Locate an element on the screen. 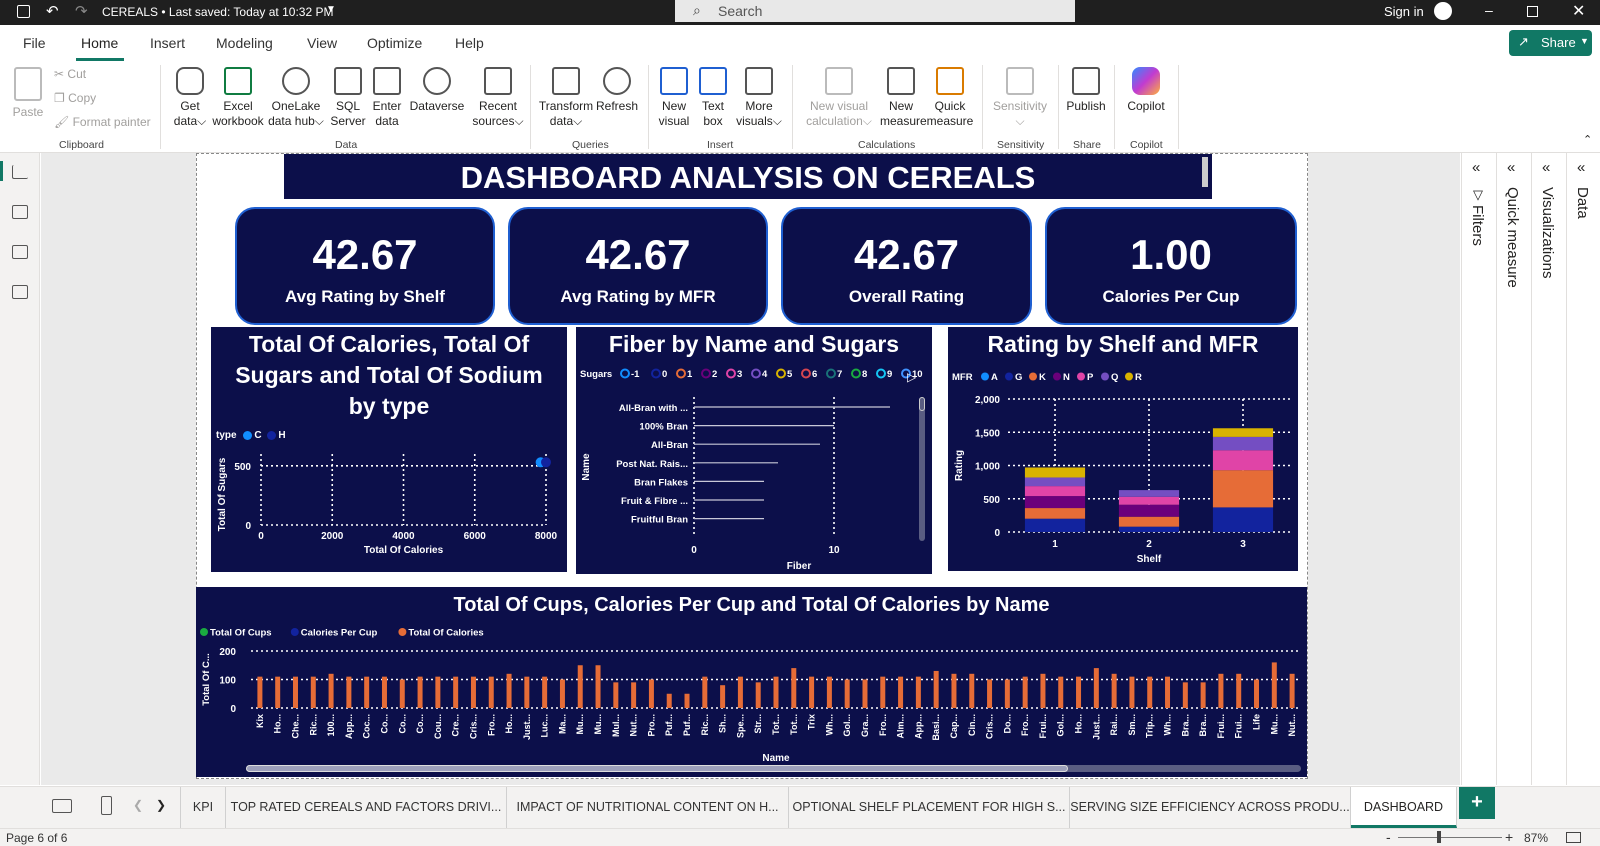 The height and width of the screenshot is (846, 1600). minimize-icon: – is located at coordinates (1489, 10).